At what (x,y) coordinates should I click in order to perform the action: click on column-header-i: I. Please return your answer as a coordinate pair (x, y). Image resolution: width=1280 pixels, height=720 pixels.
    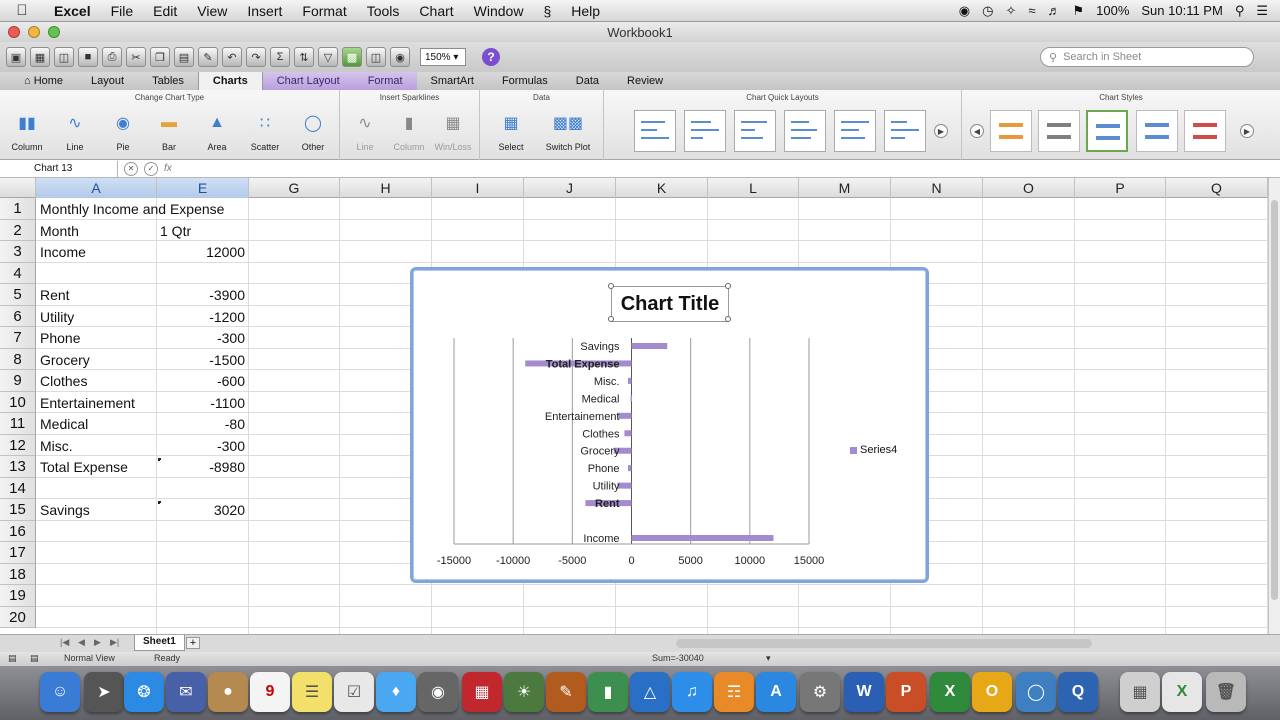
    Looking at the image, I should click on (478, 188).